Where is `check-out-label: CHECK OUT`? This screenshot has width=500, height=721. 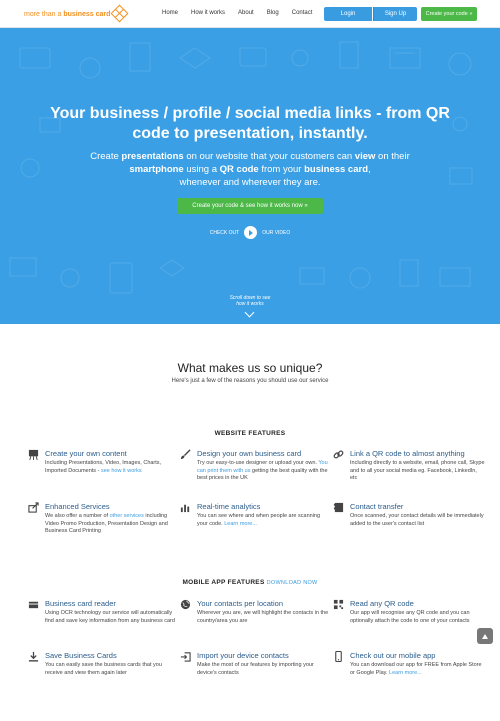 check-out-label: CHECK OUT is located at coordinates (224, 232).